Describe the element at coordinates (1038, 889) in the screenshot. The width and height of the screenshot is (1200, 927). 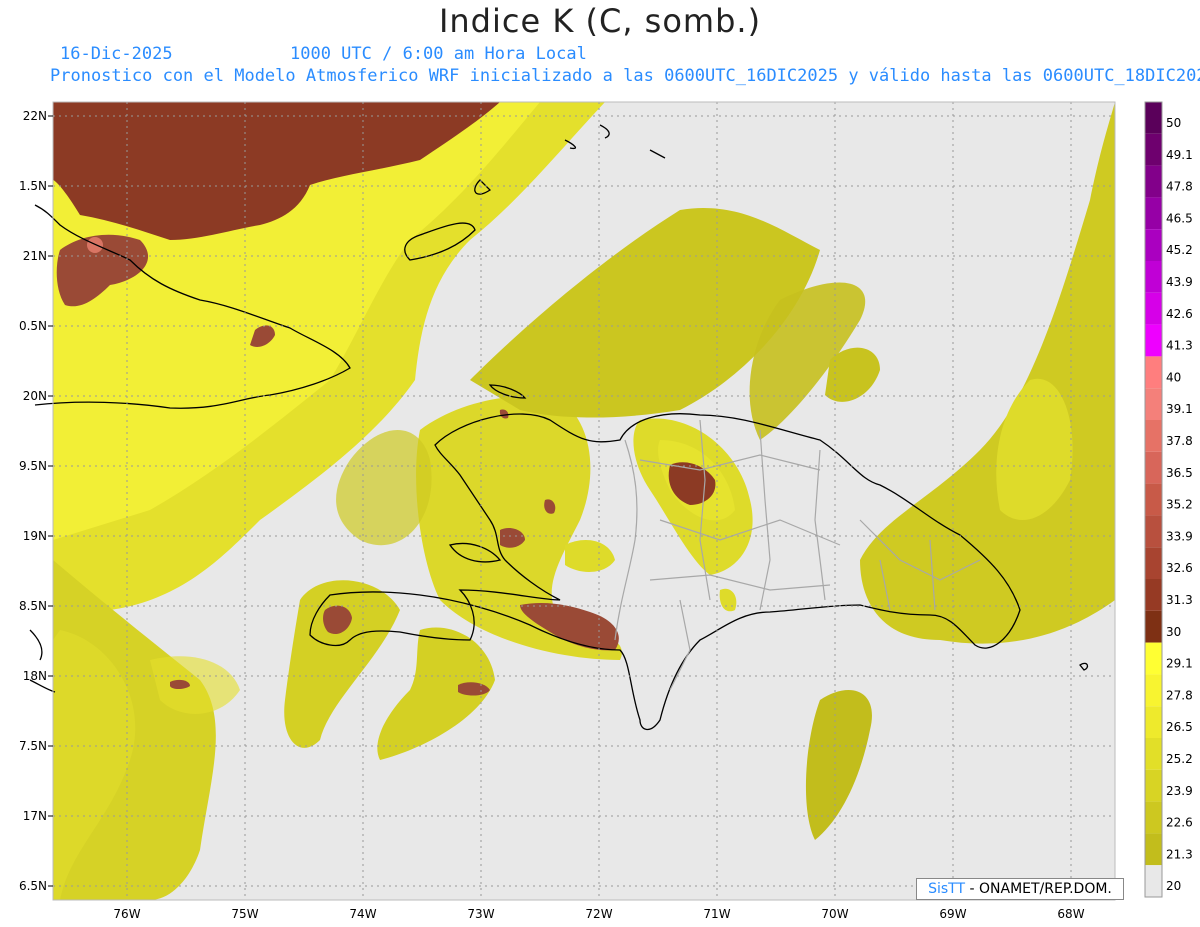
I see `credit-org: - ONAMET/REP.DOM.` at that location.